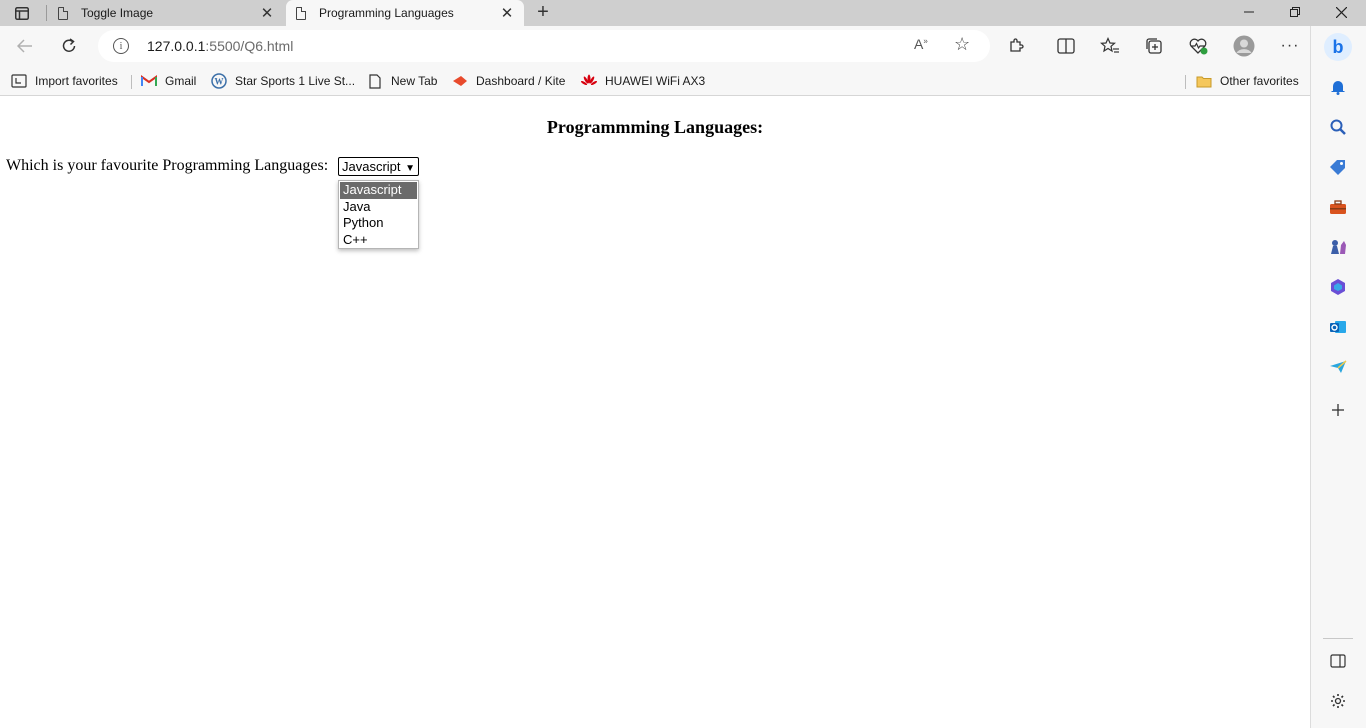 The image size is (1366, 728). I want to click on search-icon, so click(1338, 127).